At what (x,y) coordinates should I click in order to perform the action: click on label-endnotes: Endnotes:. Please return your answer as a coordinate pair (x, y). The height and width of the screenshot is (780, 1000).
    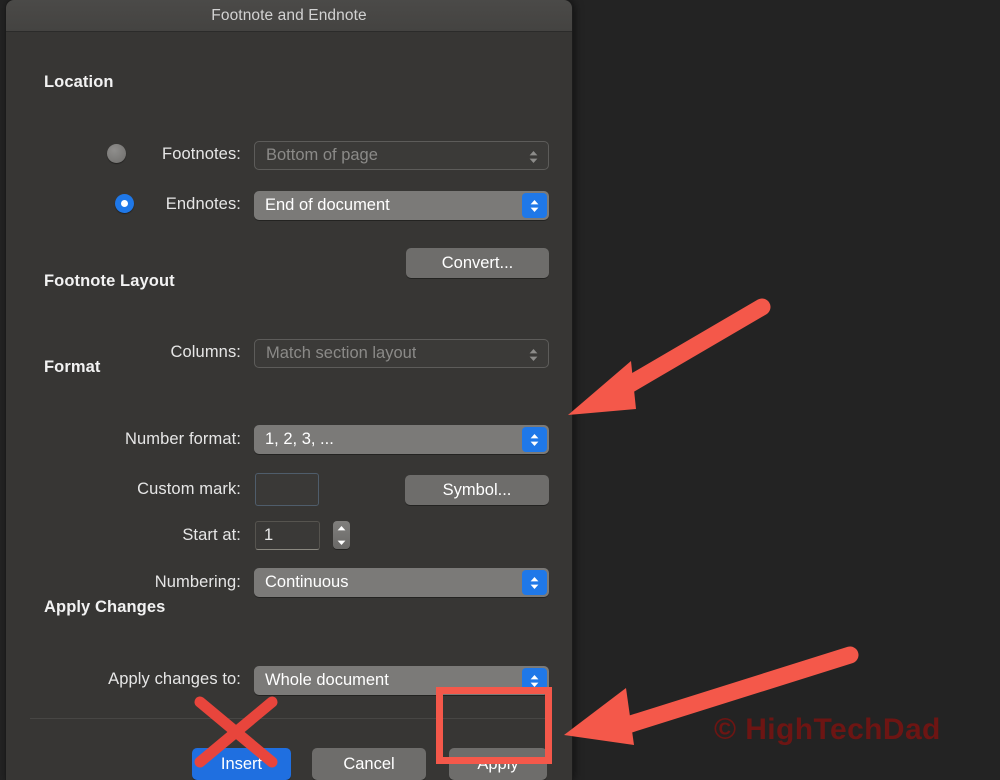
    Looking at the image, I should click on (203, 204).